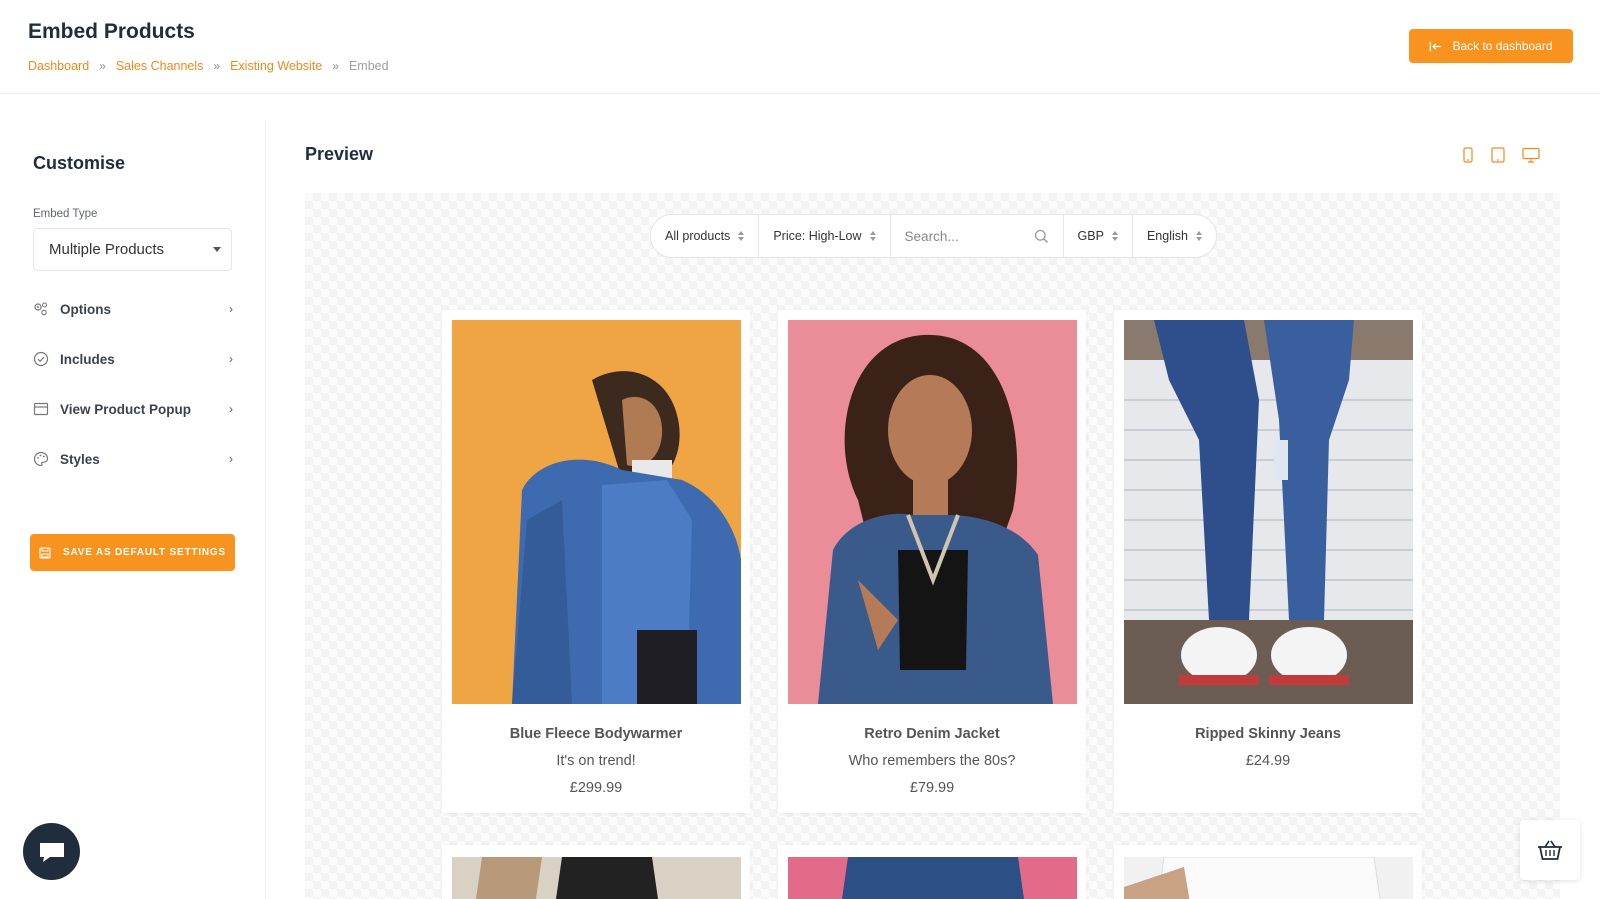 The width and height of the screenshot is (1600, 899). Describe the element at coordinates (133, 459) in the screenshot. I see `sidebar-item-styles: Styles ›` at that location.